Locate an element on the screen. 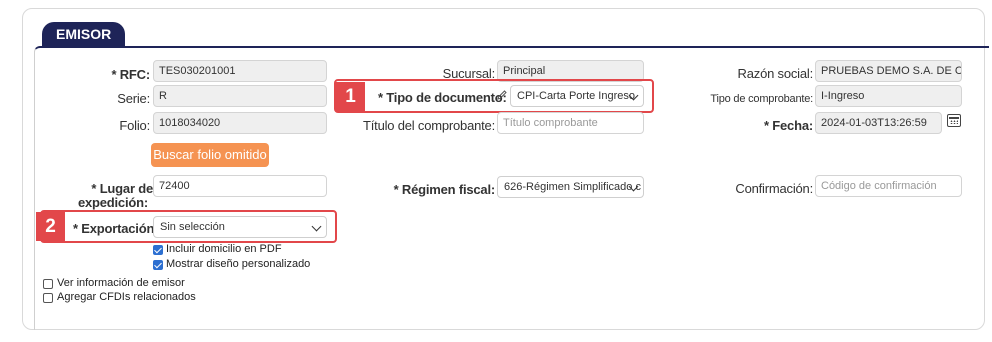 This screenshot has height=342, width=992. regimen-fiscal-label: * Régimen fiscal: is located at coordinates (444, 189).